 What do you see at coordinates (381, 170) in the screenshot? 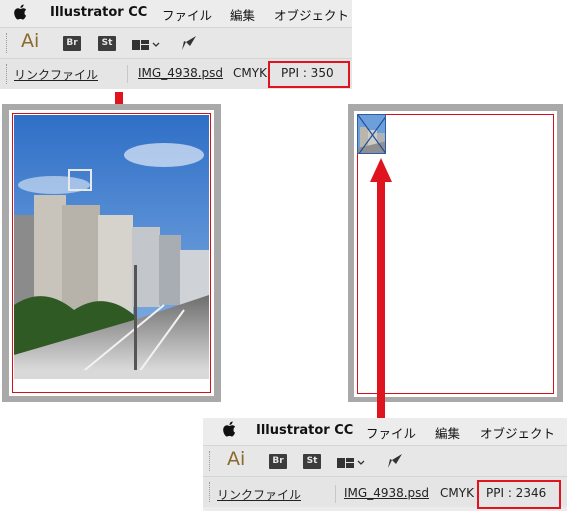
I see `arrow-up-head` at bounding box center [381, 170].